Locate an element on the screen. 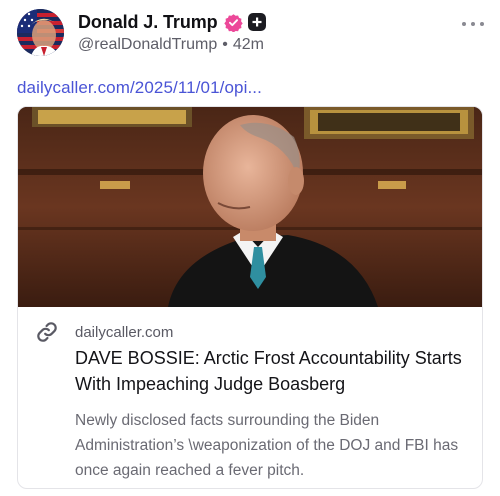 The image size is (500, 496). meta-row: @realDonaldTrump • 42m is located at coordinates (172, 45).